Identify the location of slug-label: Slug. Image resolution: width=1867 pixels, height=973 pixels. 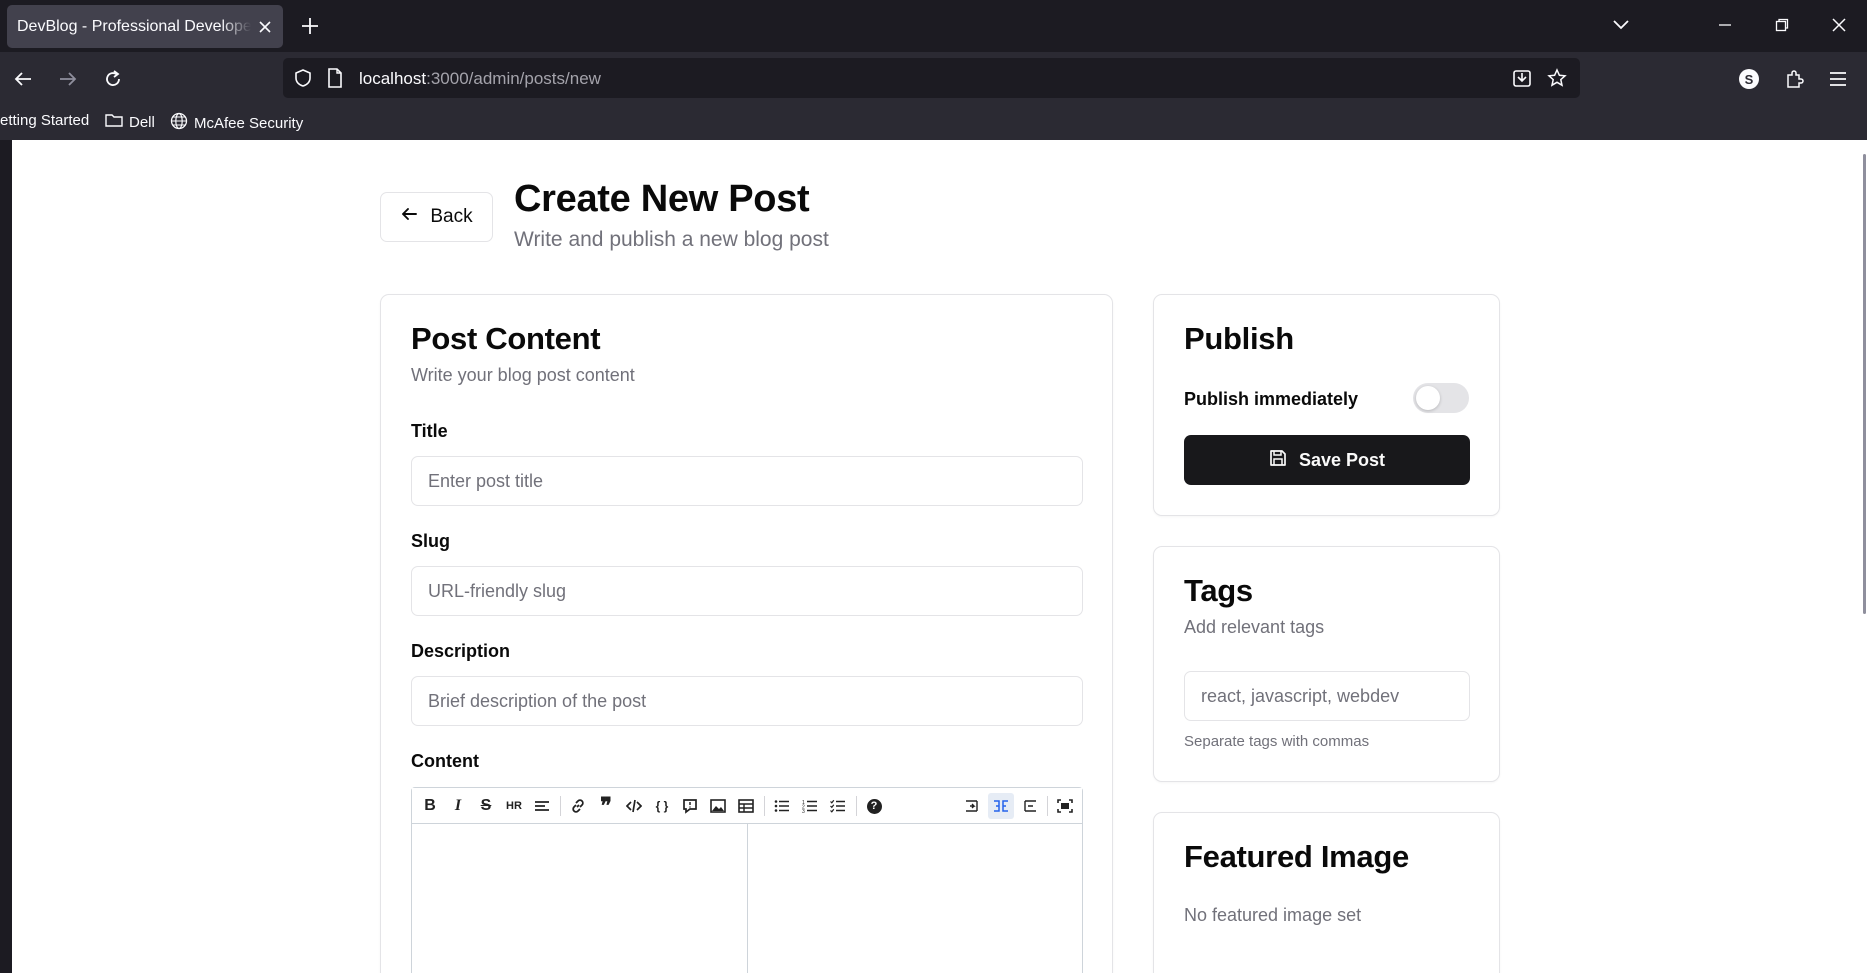
(430, 541).